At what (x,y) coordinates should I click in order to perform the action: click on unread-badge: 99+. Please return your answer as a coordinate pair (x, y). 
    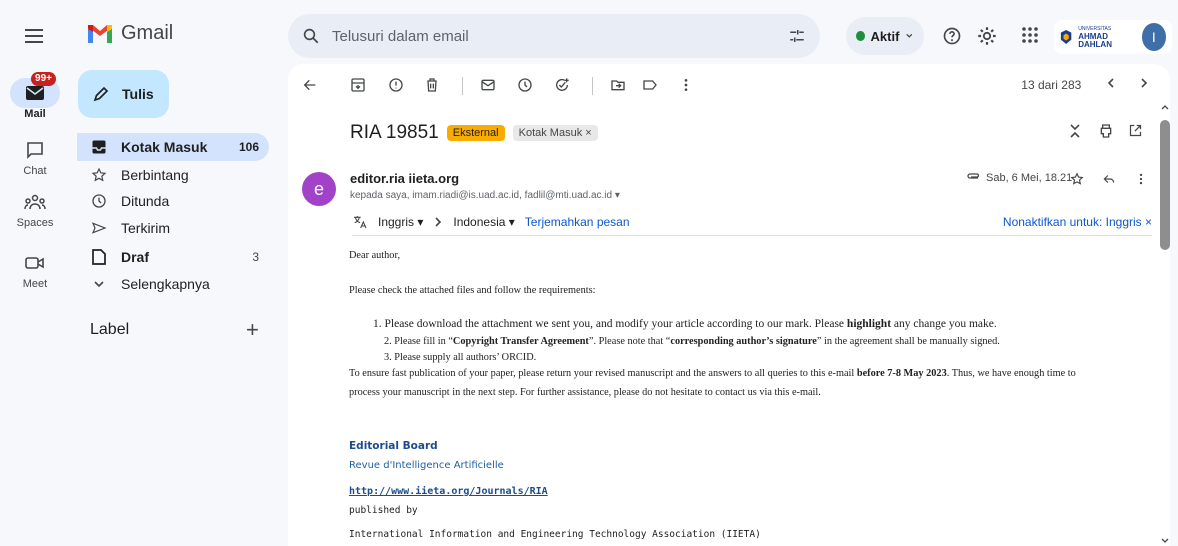
    Looking at the image, I should click on (43, 79).